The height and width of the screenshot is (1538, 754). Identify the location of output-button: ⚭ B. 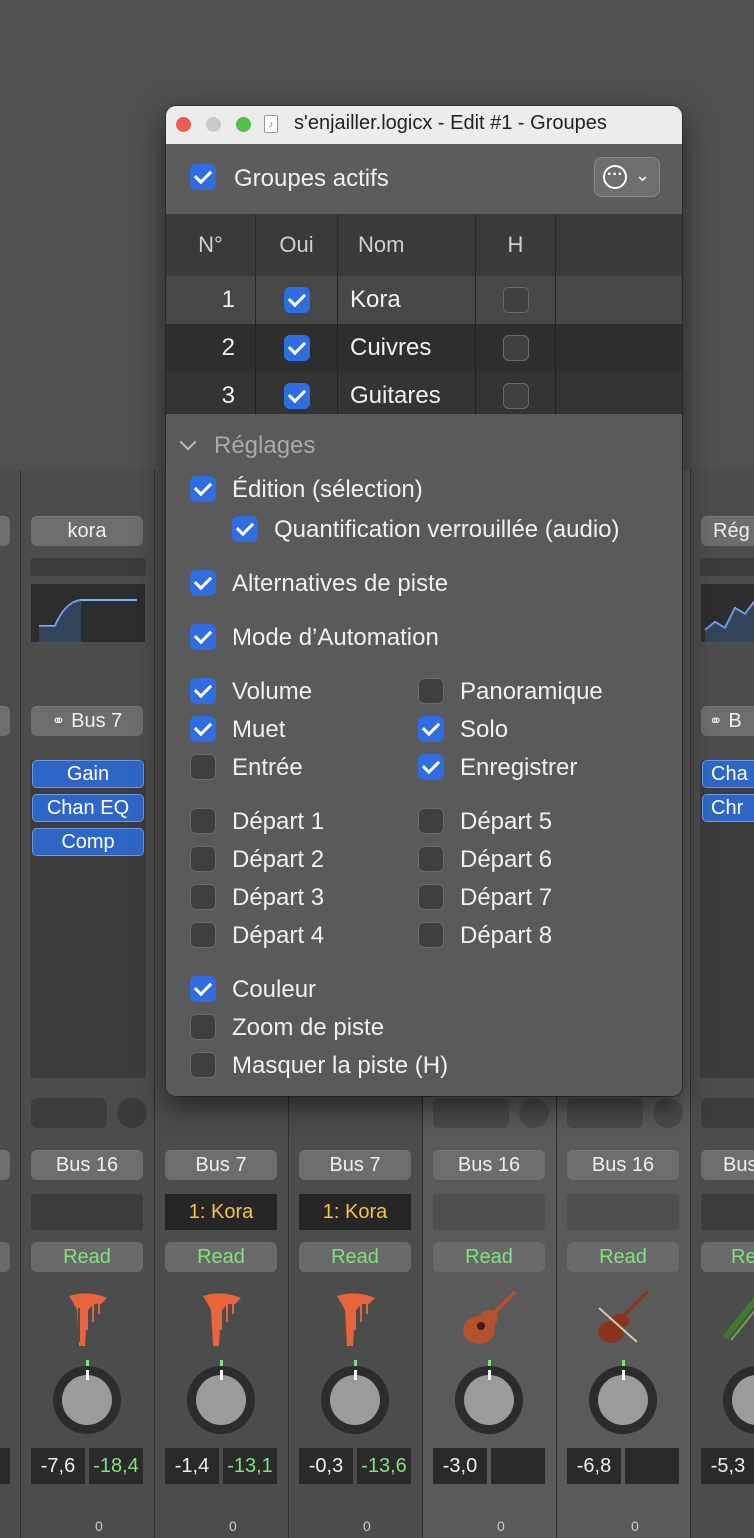
(727, 721).